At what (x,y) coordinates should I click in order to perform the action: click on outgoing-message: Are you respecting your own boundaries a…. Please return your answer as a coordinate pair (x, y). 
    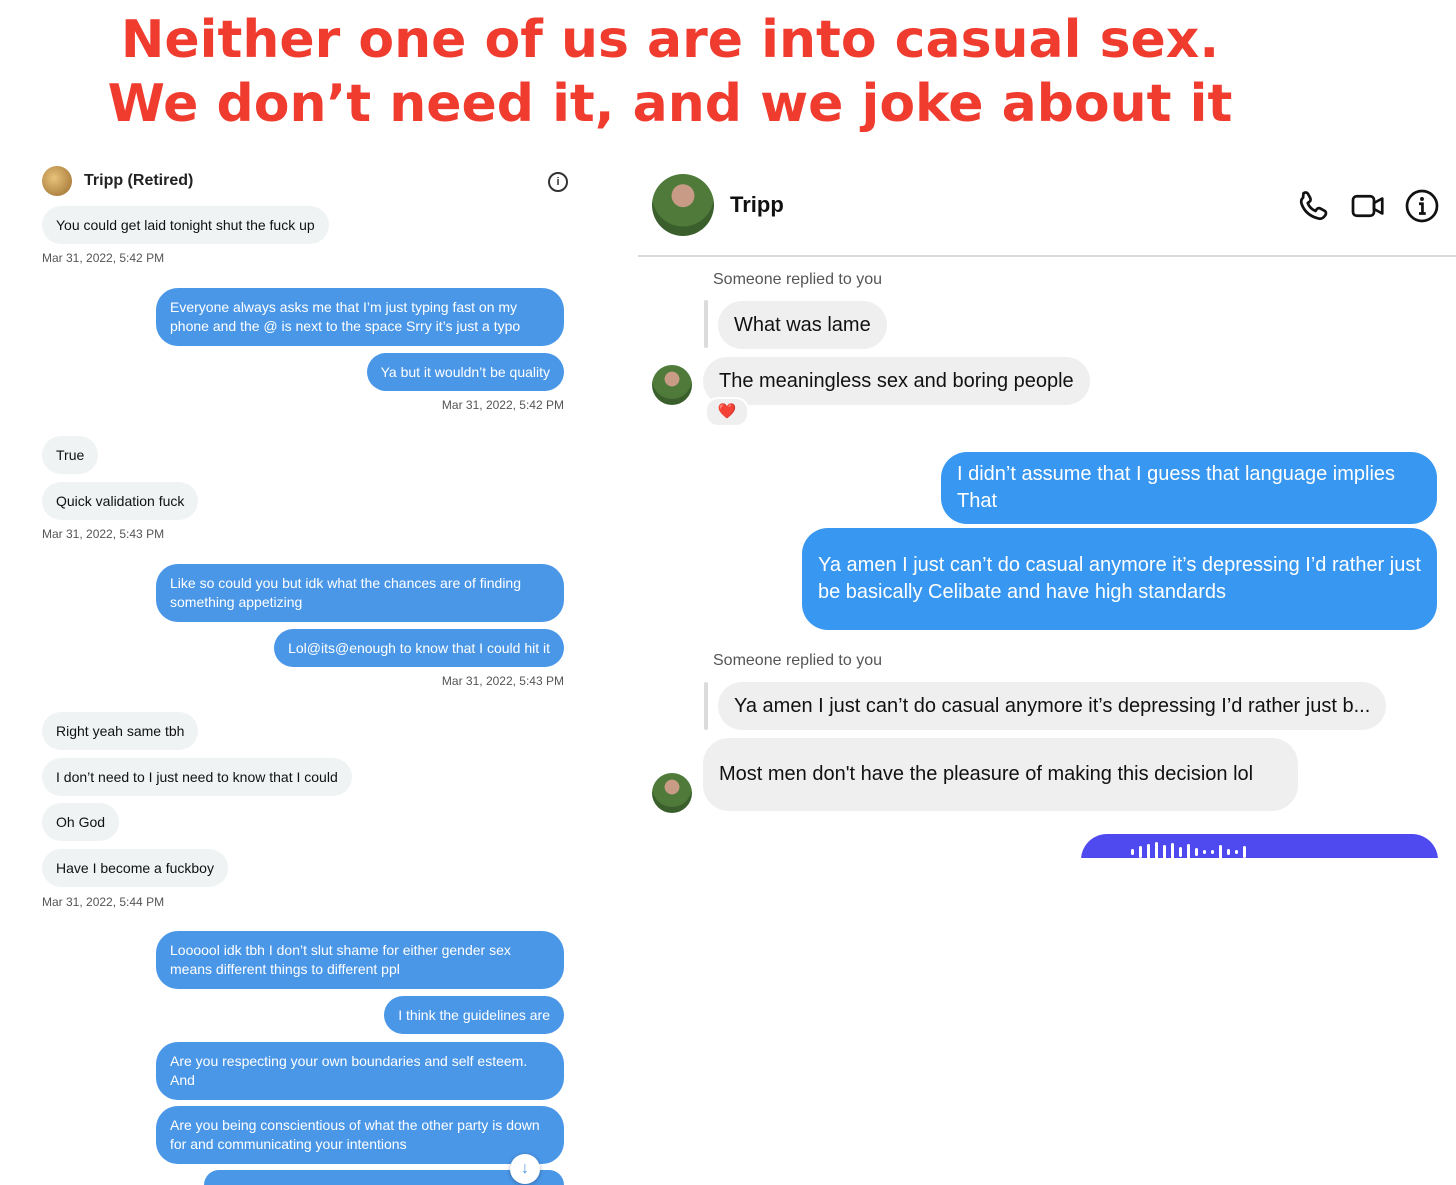
    Looking at the image, I should click on (360, 1071).